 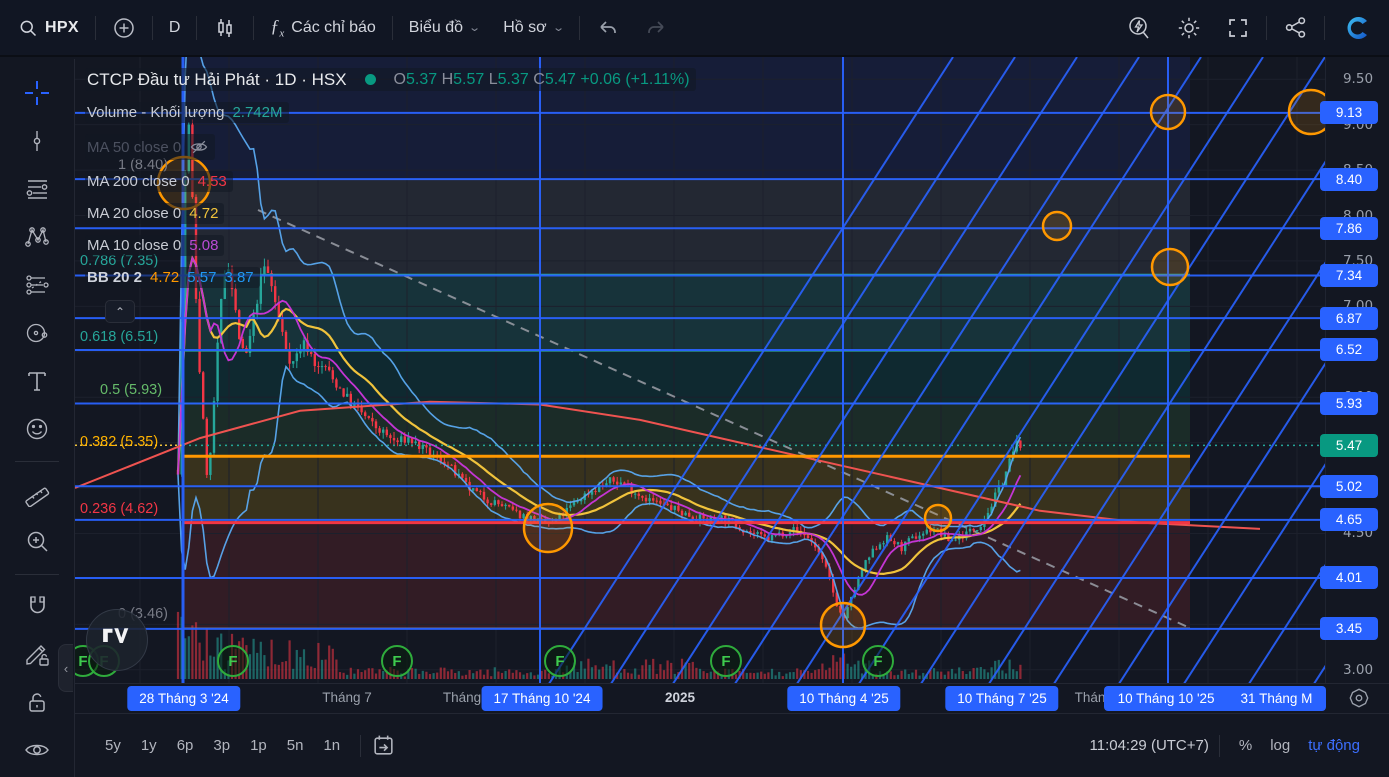 I want to click on price-line-badge: 5.93, so click(x=1349, y=404).